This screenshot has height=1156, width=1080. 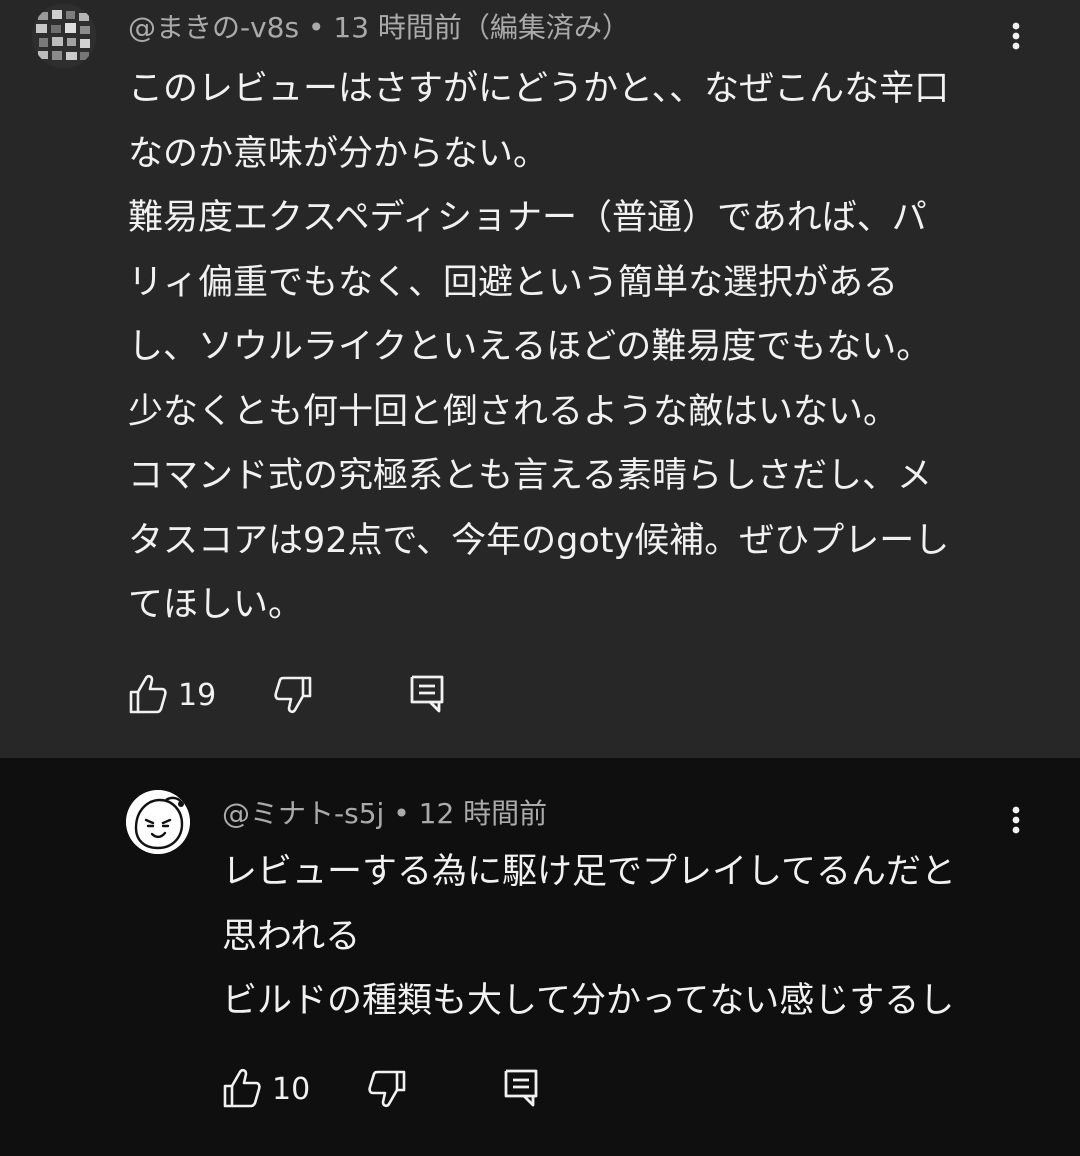 What do you see at coordinates (158, 822) in the screenshot?
I see `smirk-face-avatar-icon` at bounding box center [158, 822].